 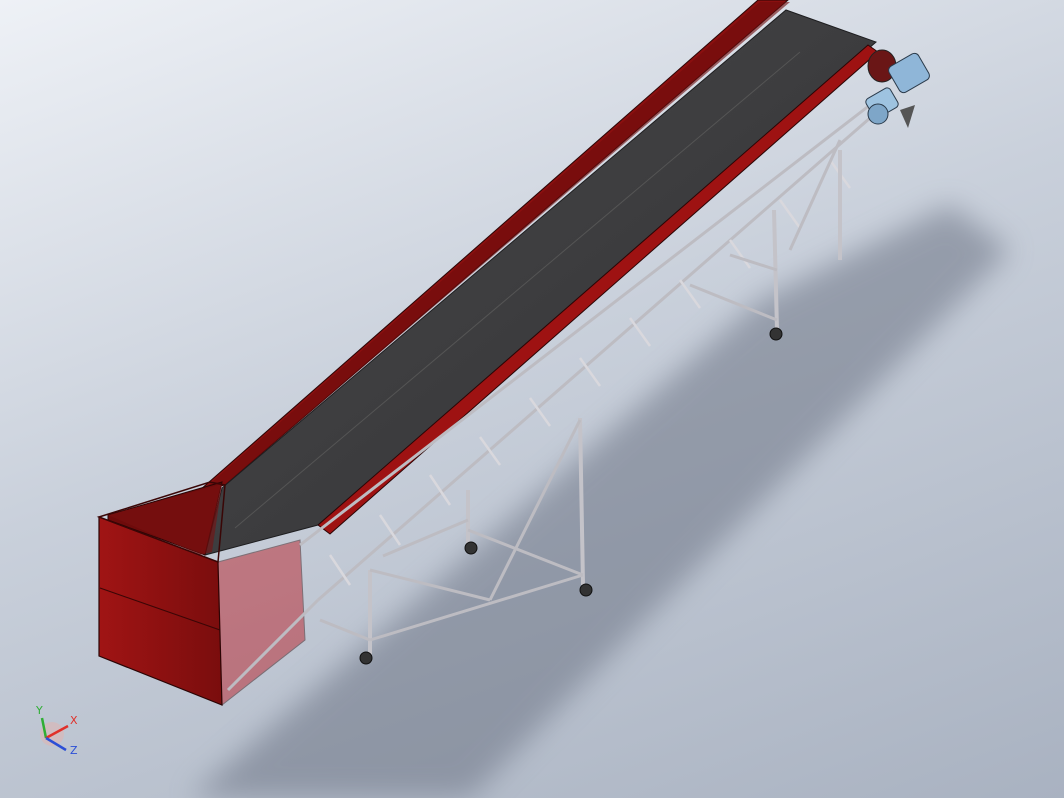 What do you see at coordinates (39, 710) in the screenshot?
I see `y-axis-label: Y` at bounding box center [39, 710].